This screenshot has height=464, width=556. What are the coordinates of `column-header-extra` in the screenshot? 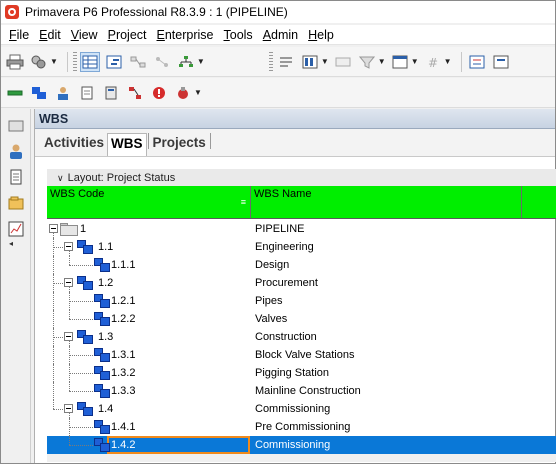 It's located at (539, 202).